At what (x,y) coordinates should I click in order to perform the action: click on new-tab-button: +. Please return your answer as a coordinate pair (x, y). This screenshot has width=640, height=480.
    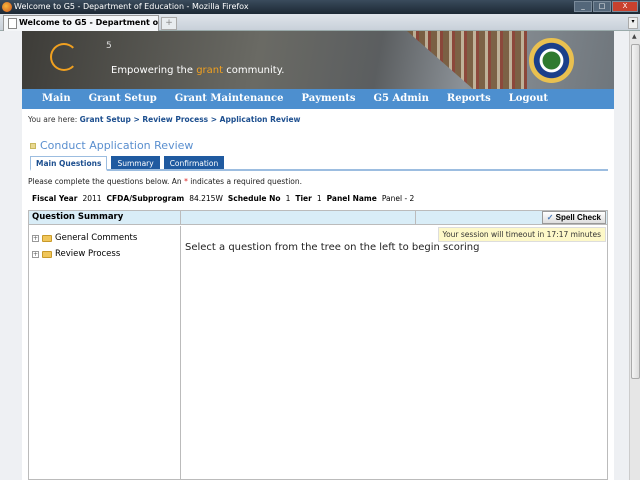
    Looking at the image, I should click on (169, 23).